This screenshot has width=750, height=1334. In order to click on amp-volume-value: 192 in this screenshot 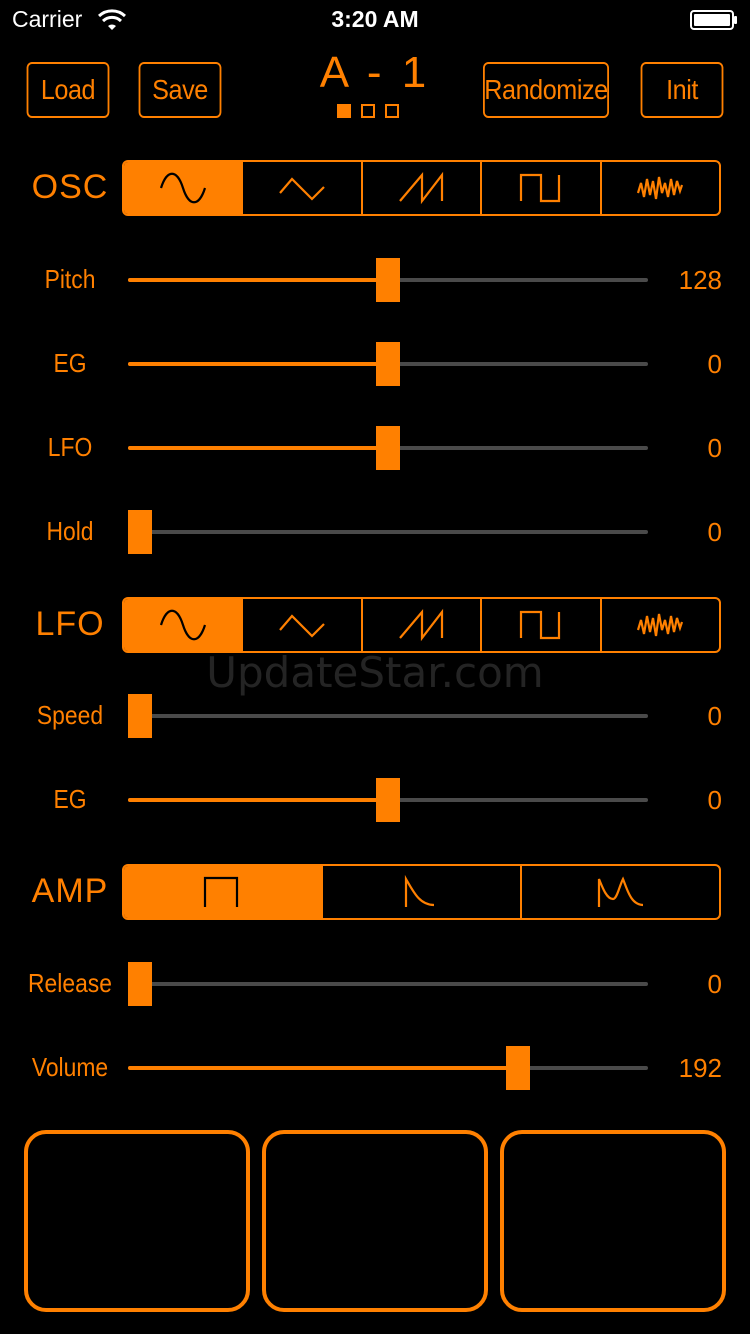, I will do `click(700, 1068)`.